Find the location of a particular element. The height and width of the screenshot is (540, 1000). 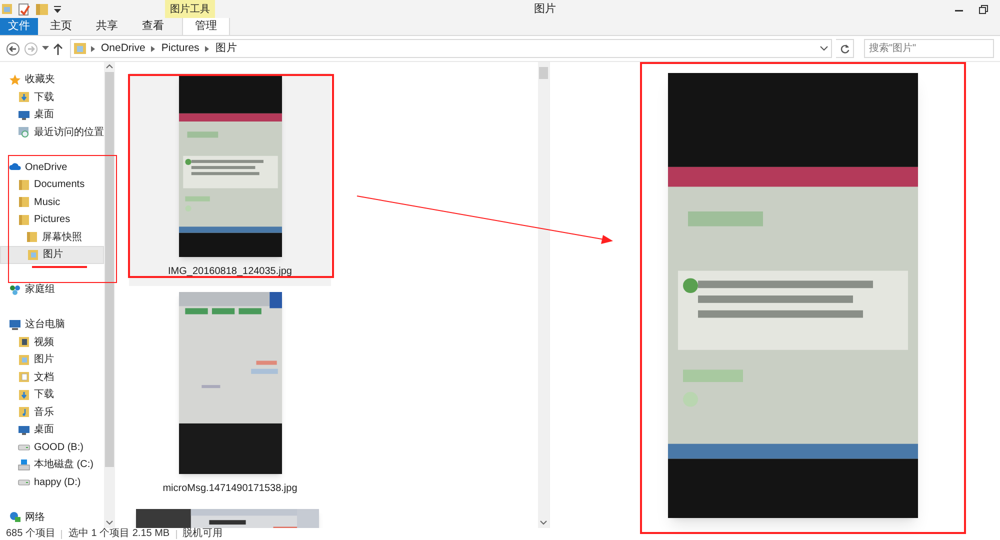

nav-item: 最近访问的位置 is located at coordinates (52, 132).